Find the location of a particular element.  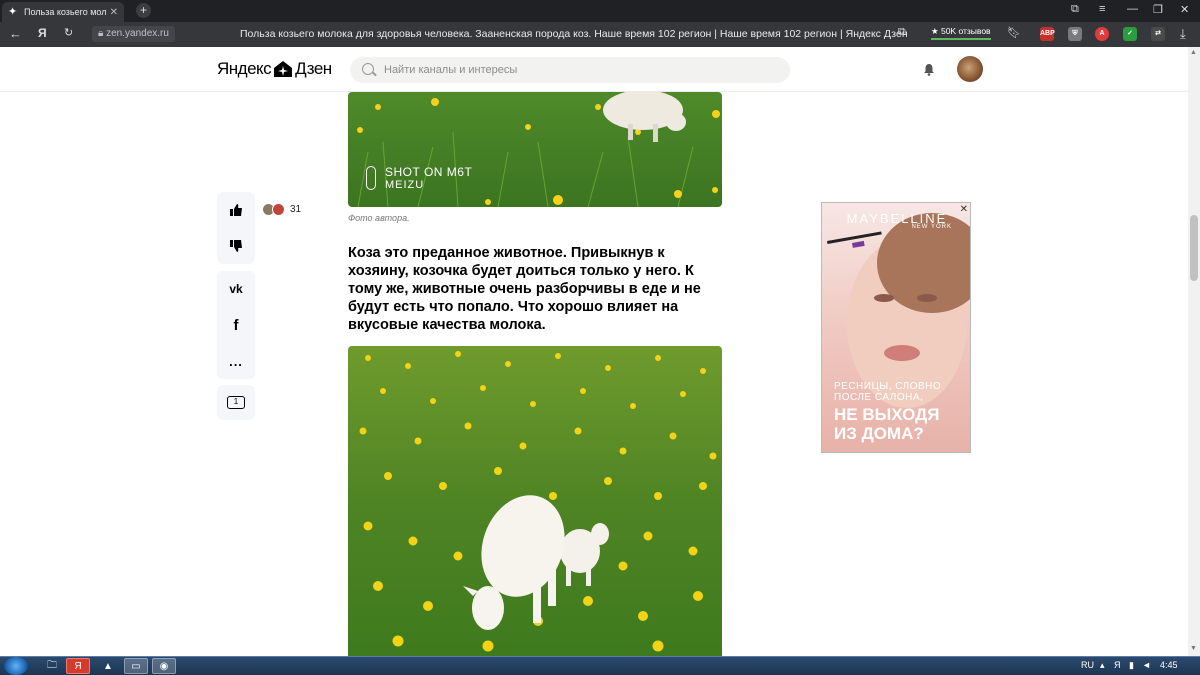

thumb-up-icon is located at coordinates (236, 210).